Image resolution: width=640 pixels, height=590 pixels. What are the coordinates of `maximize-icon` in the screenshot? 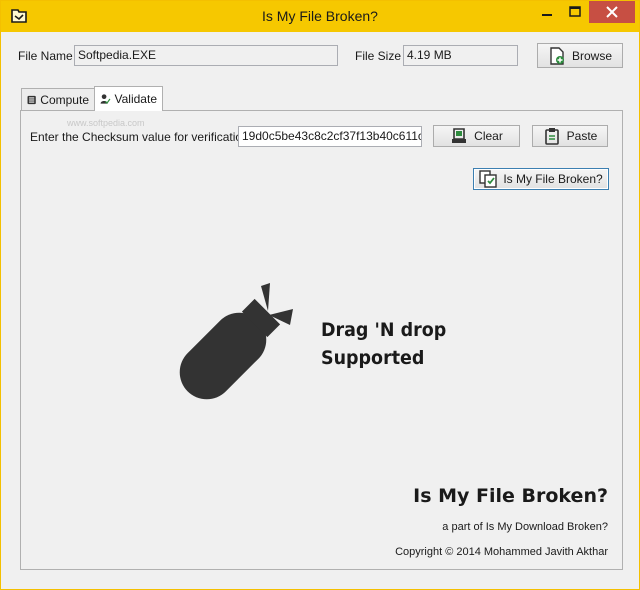 It's located at (575, 11).